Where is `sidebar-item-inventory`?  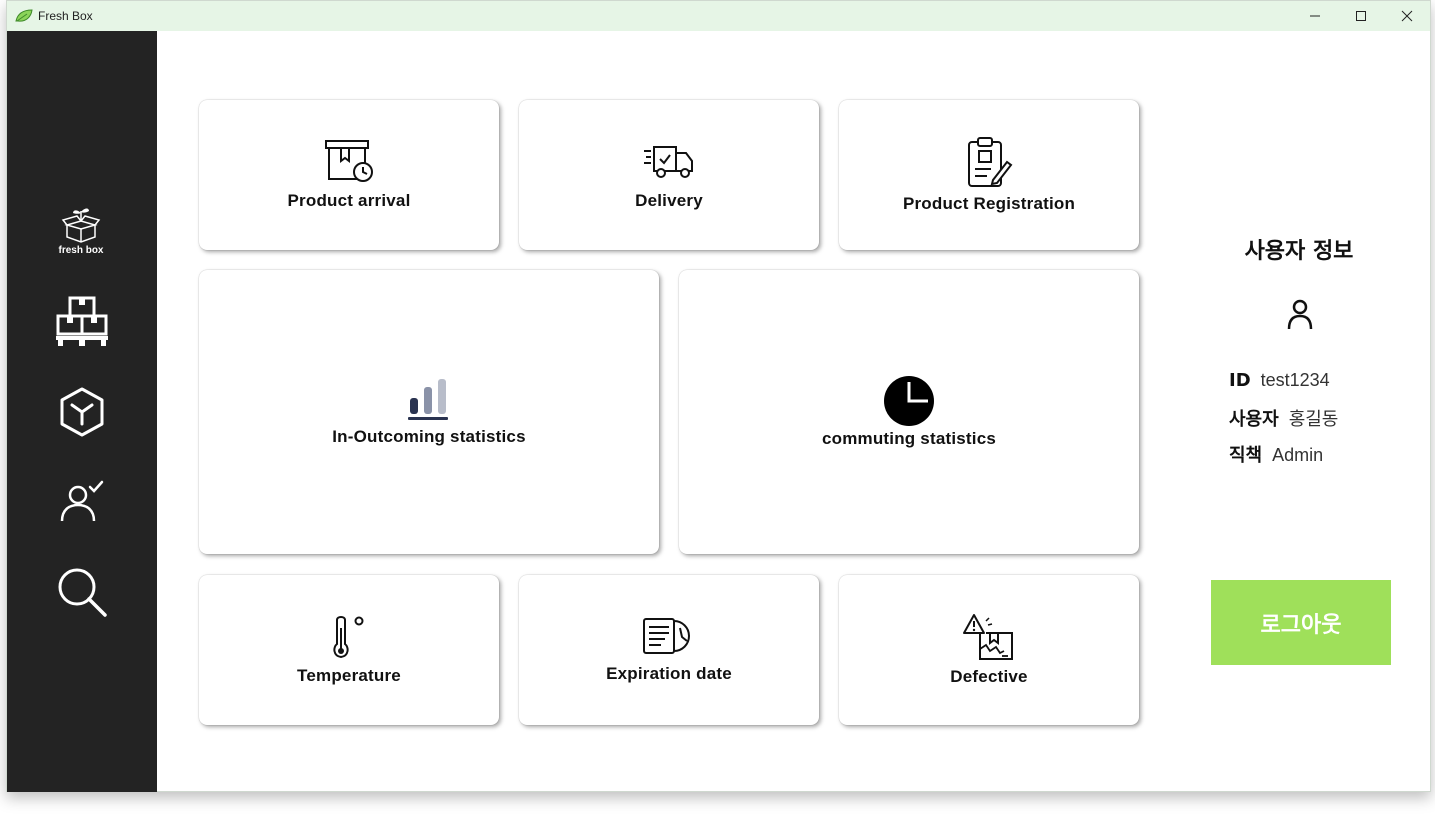
sidebar-item-inventory is located at coordinates (82, 322).